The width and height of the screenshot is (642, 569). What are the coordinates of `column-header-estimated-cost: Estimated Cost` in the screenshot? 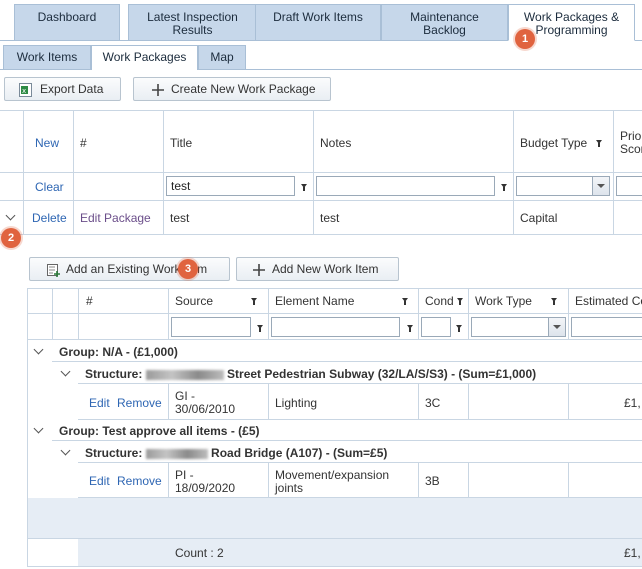 It's located at (608, 301).